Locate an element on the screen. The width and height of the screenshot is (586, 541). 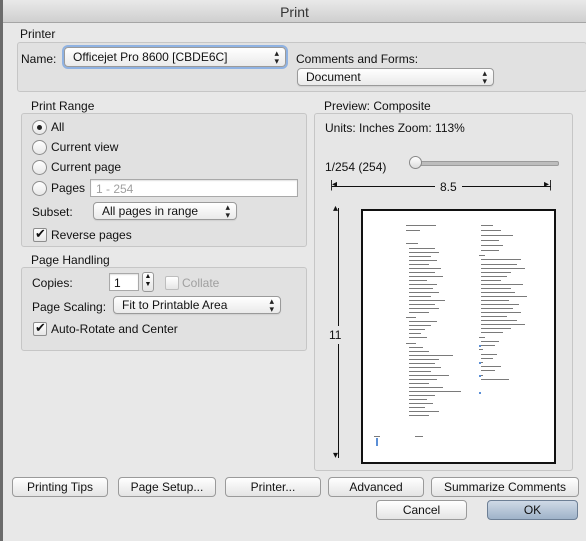
page-preview-content is located at coordinates (456, 332).